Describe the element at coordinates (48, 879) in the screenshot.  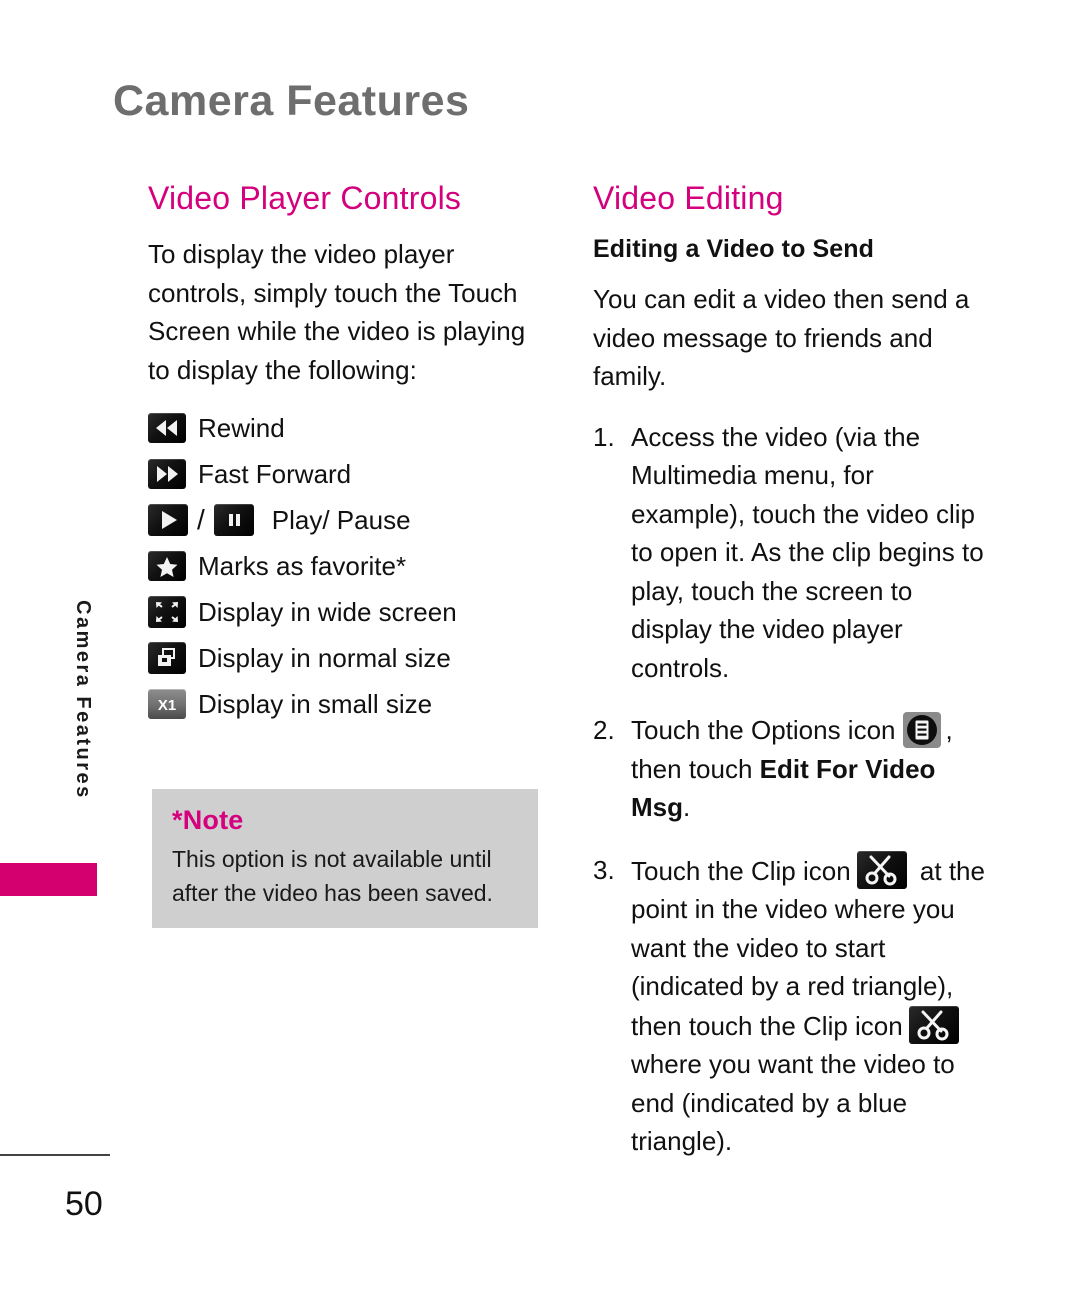
I see `side-tab-color-block` at that location.